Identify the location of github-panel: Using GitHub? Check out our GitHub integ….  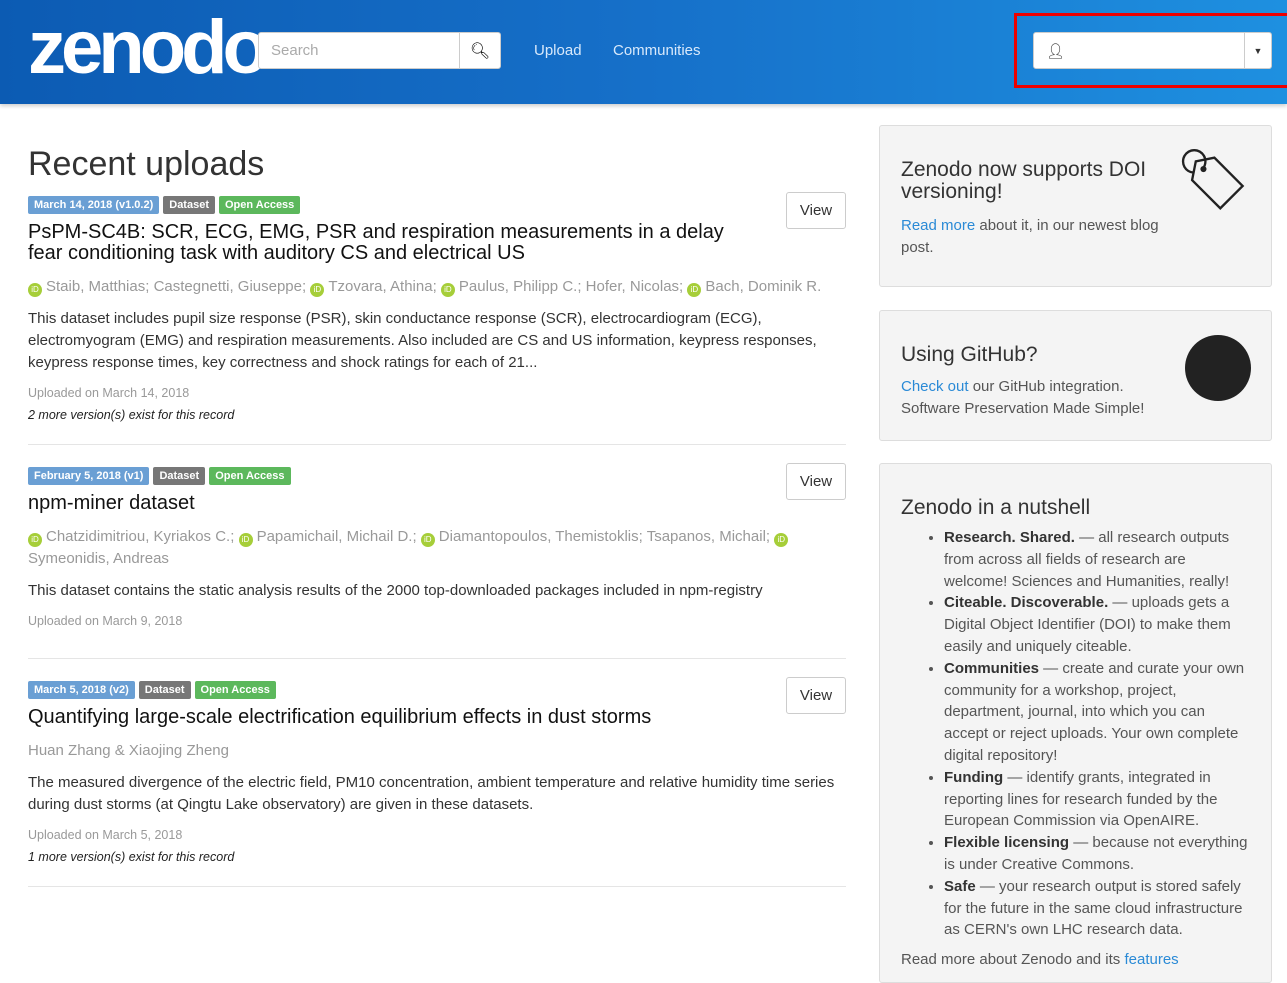
(1075, 375).